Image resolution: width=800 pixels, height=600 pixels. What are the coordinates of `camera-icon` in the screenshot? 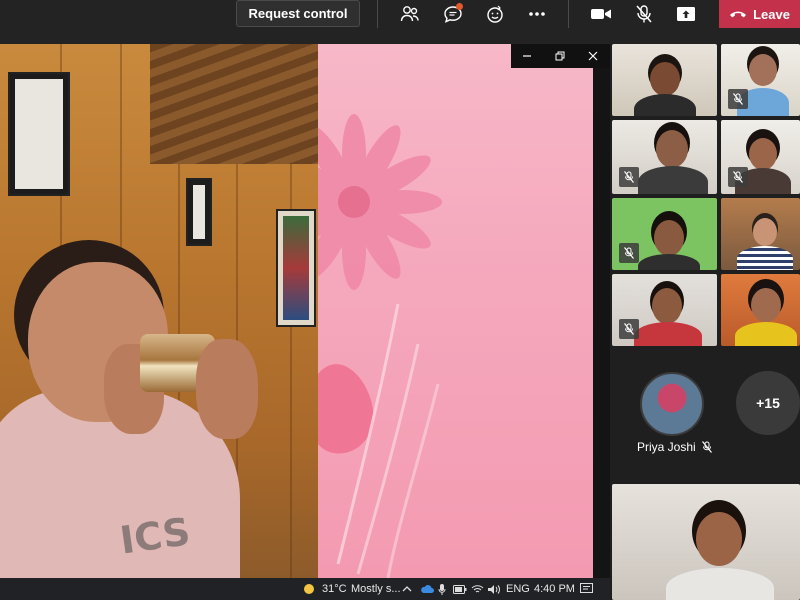 It's located at (601, 14).